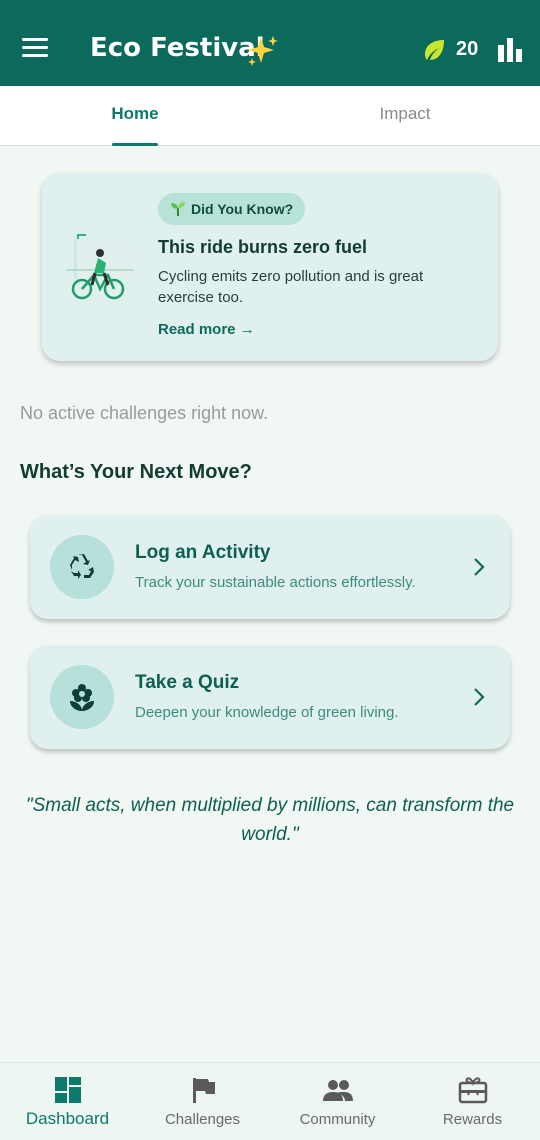  Describe the element at coordinates (135, 144) in the screenshot. I see `active-tab-indicator` at that location.